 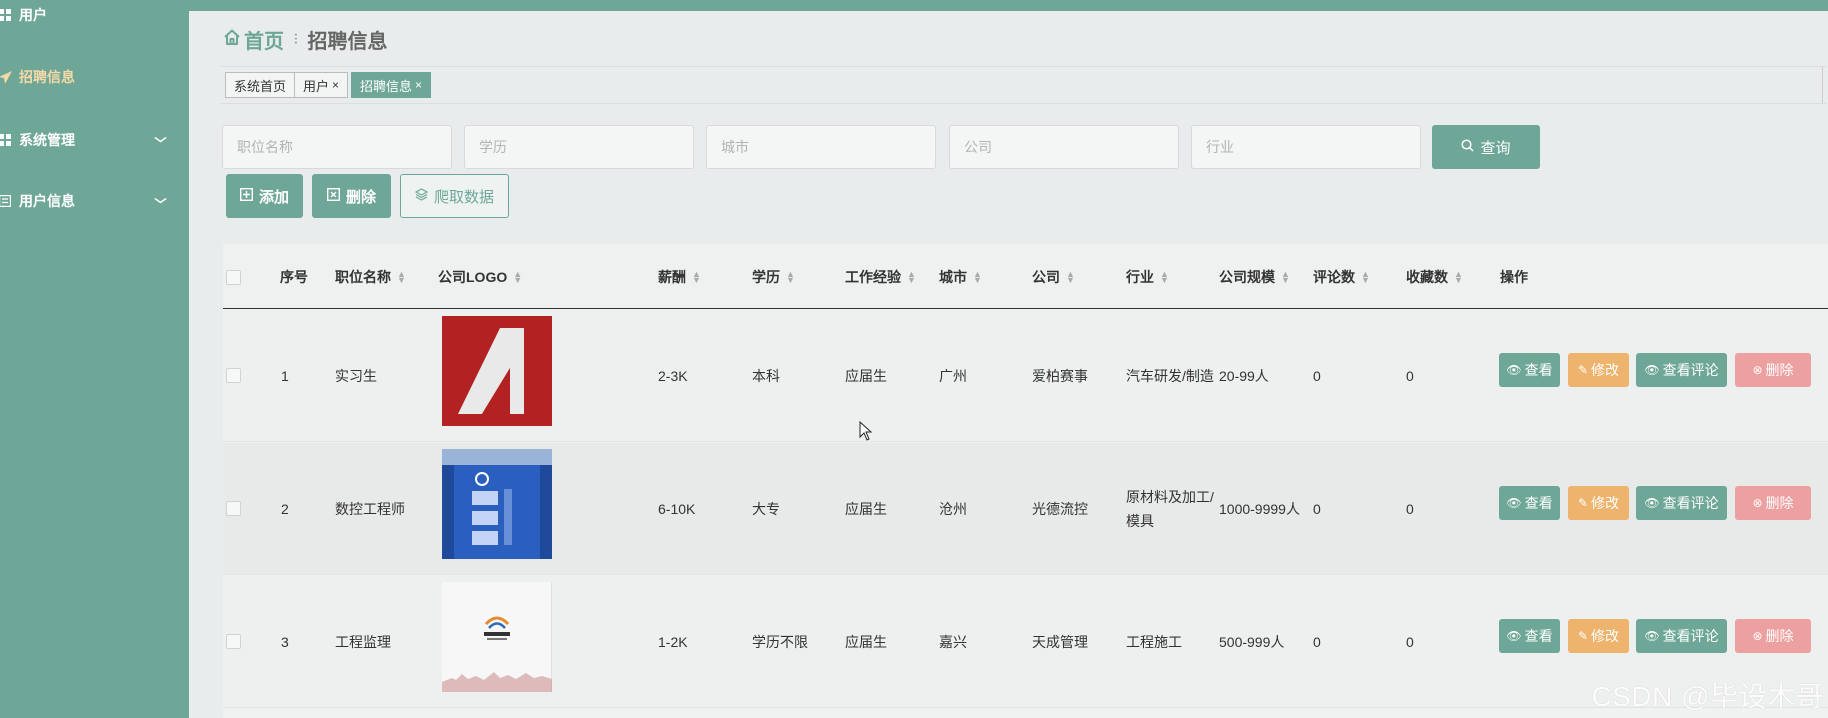 I want to click on cell-no: 1, so click(x=285, y=376).